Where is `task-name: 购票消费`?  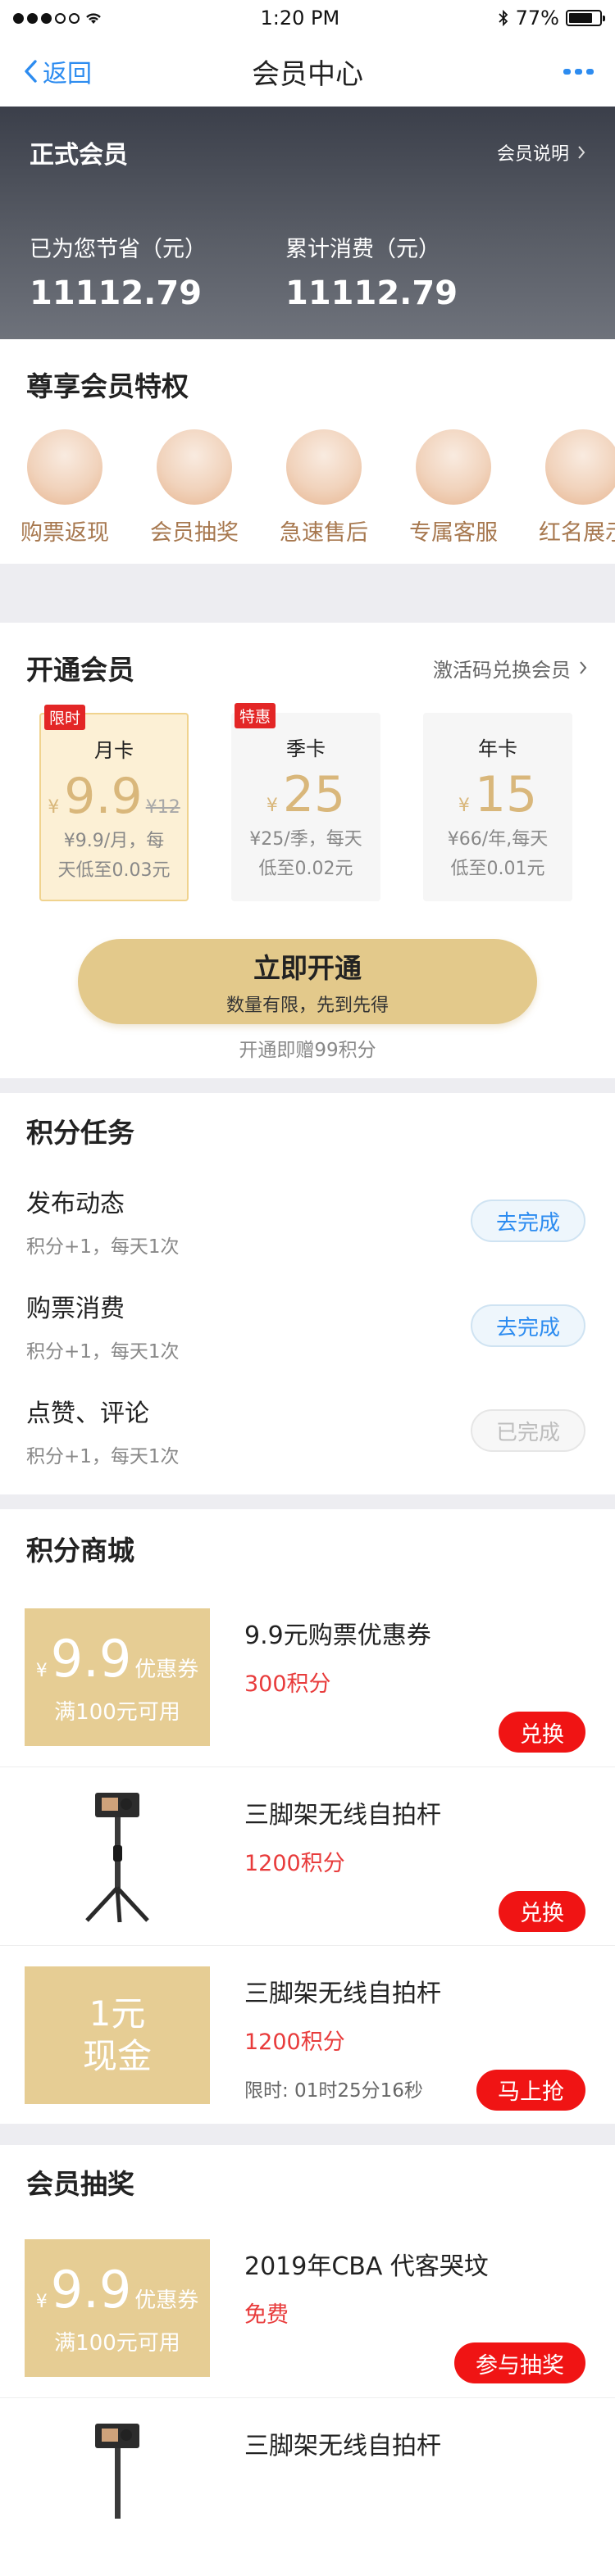
task-name: 购票消费 is located at coordinates (75, 1309).